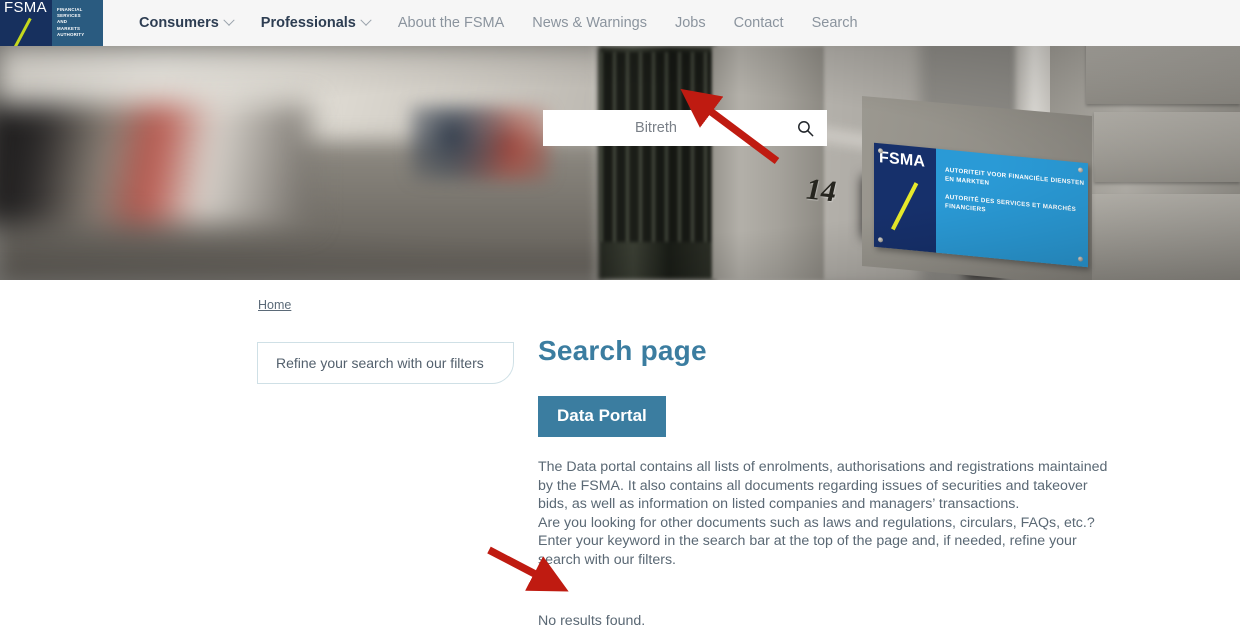 This screenshot has width=1240, height=629. I want to click on nav-item-professionals: Professionals, so click(315, 22).